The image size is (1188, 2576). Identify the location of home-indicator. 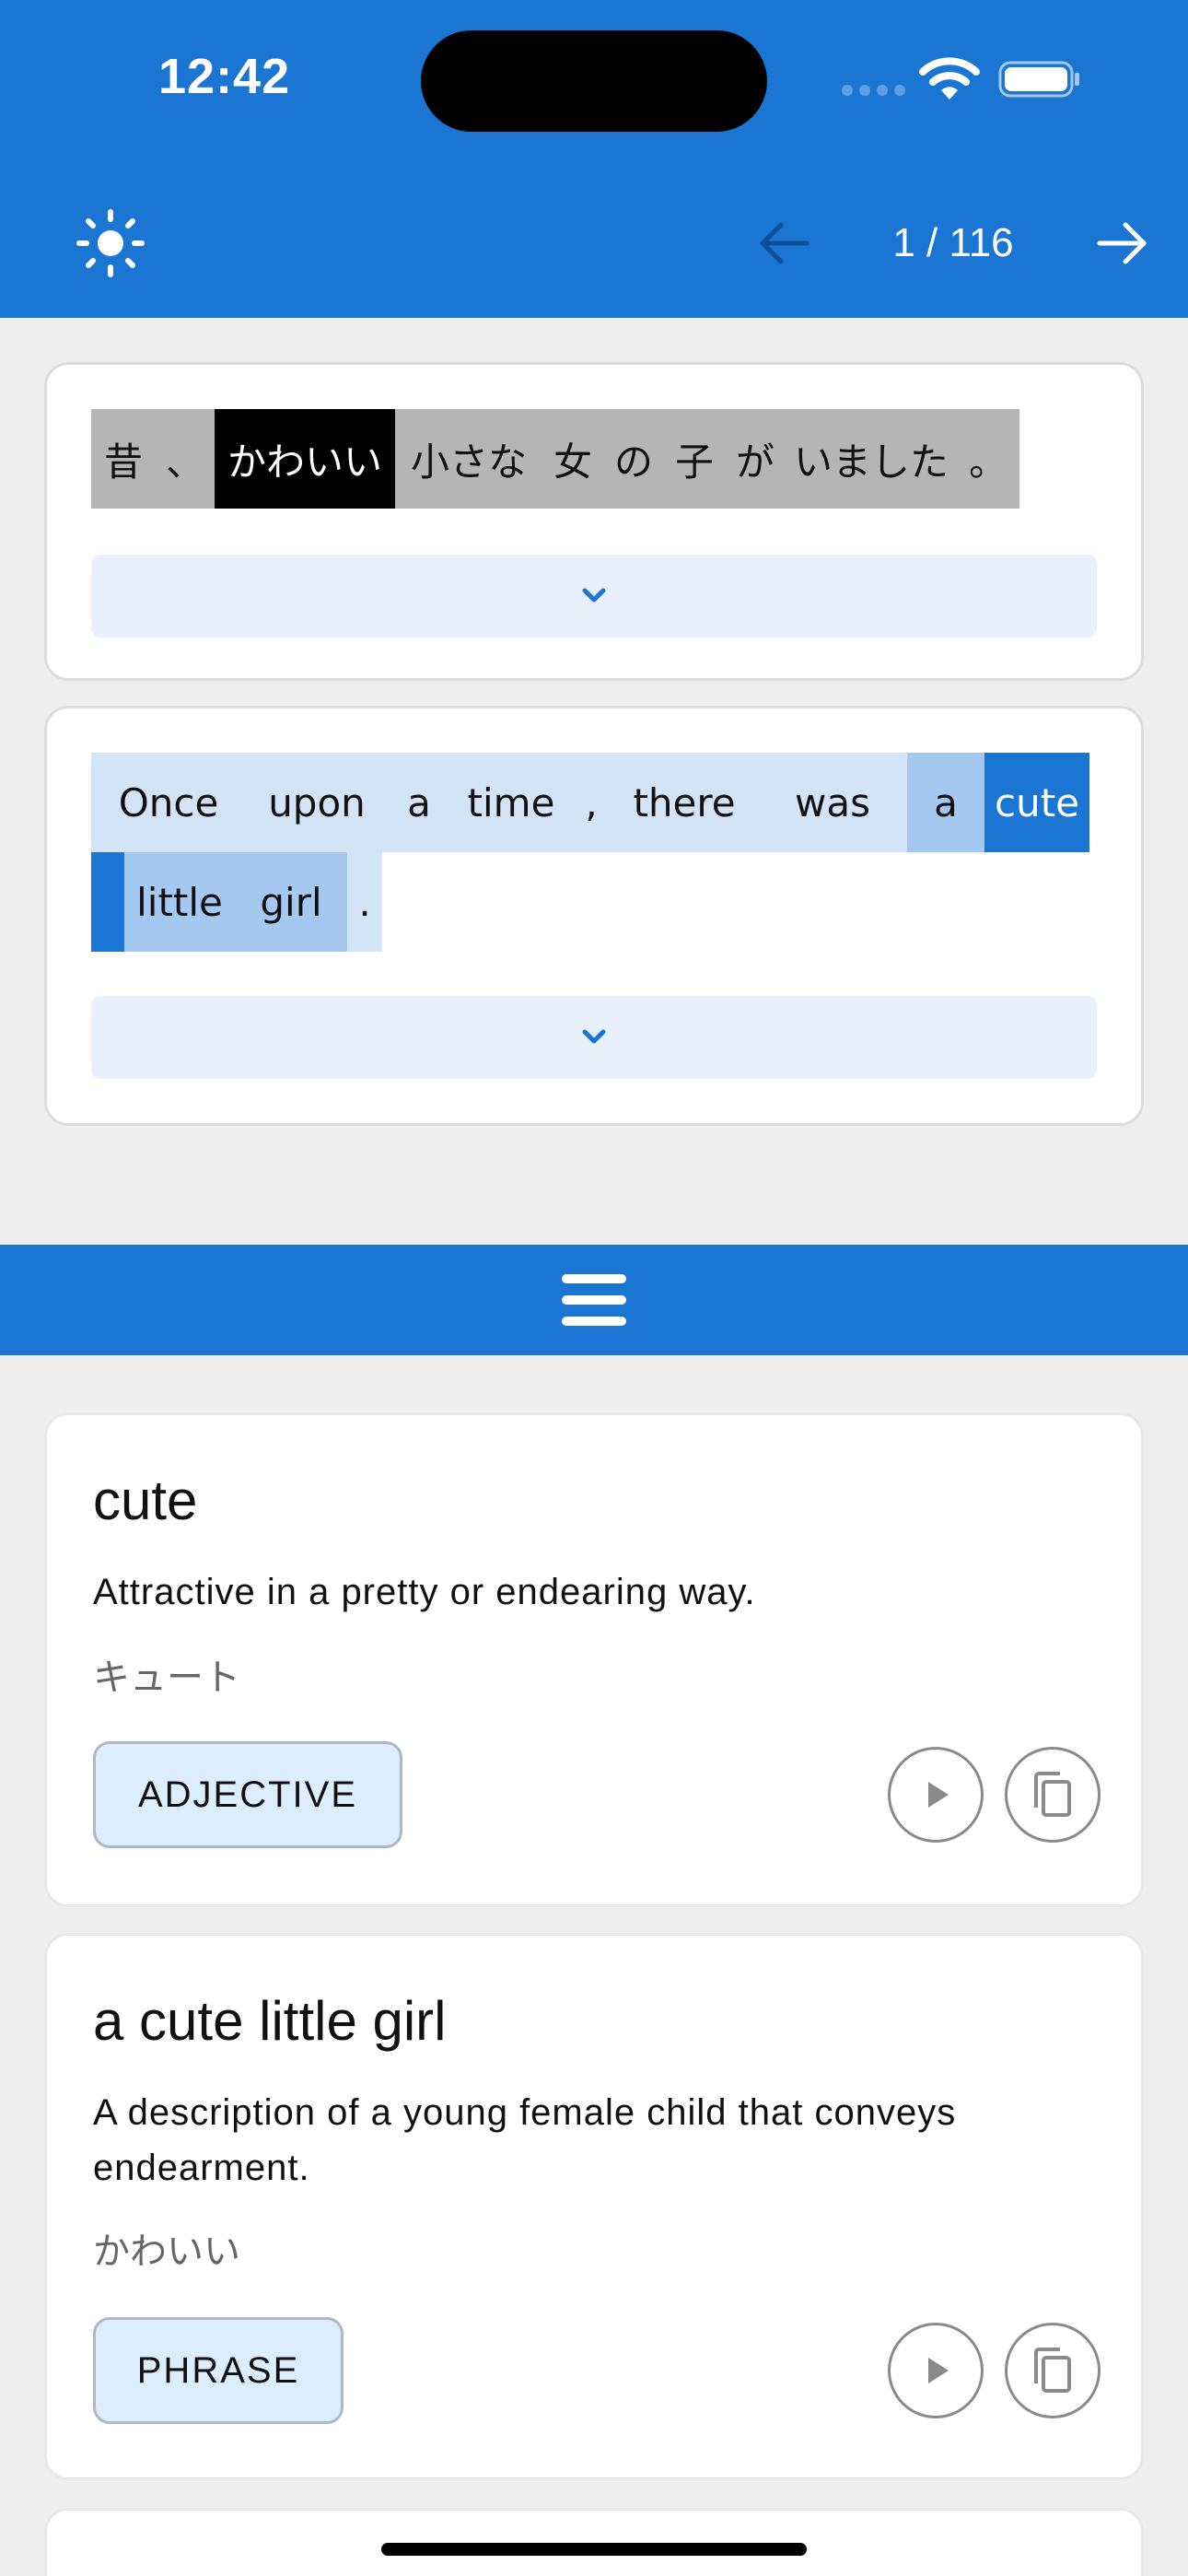
(594, 2549).